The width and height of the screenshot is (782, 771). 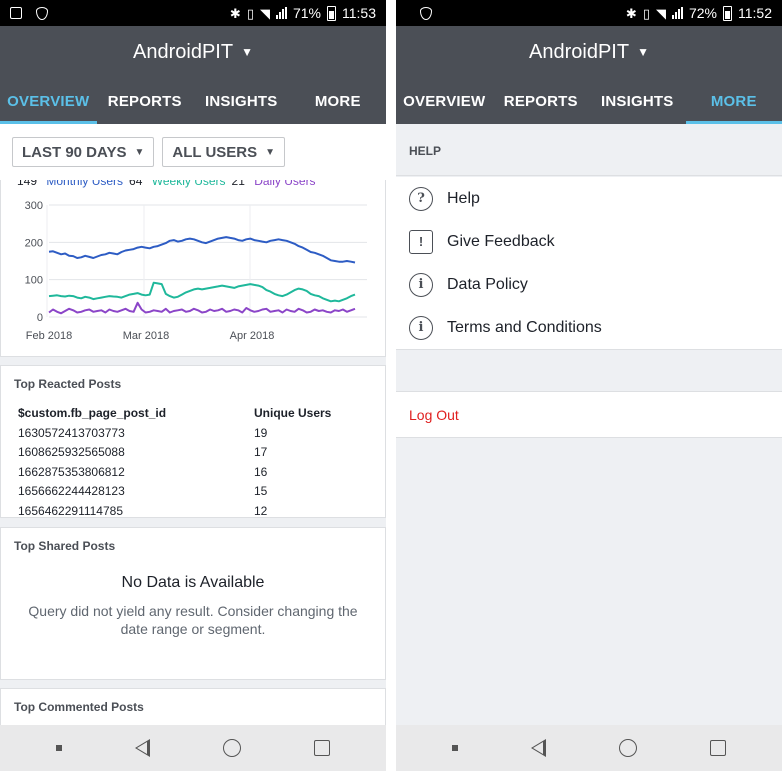 What do you see at coordinates (183, 472) in the screenshot?
I see `table-row: 1662875353806812 16` at bounding box center [183, 472].